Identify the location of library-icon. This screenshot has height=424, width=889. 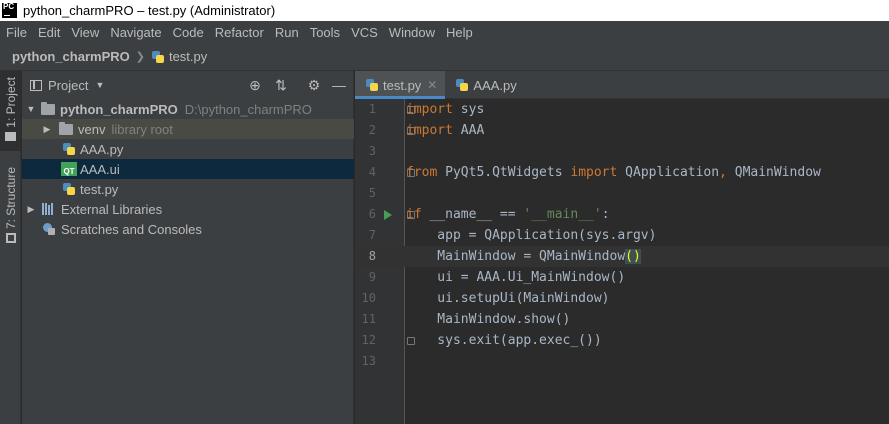
(49, 209).